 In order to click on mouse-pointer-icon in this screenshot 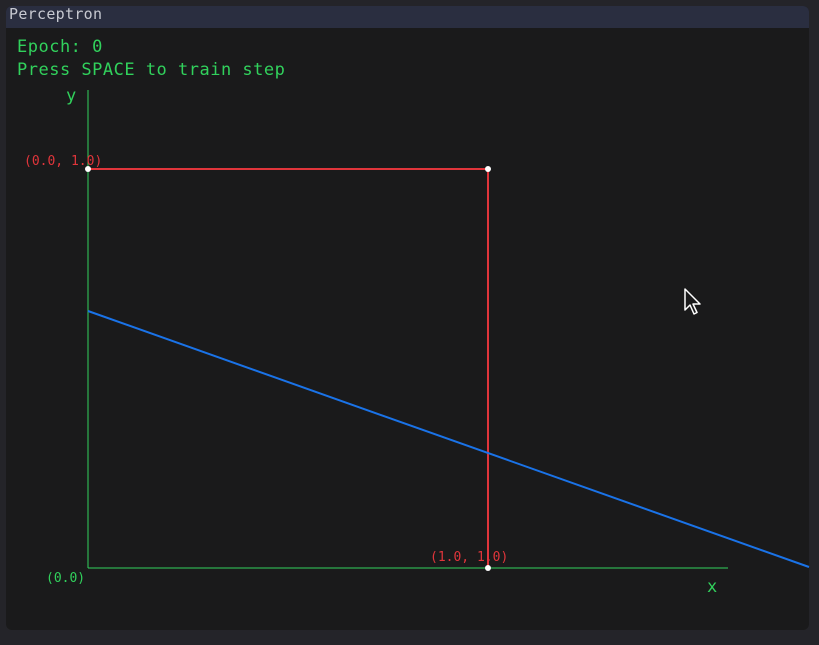, I will do `click(692, 301)`.